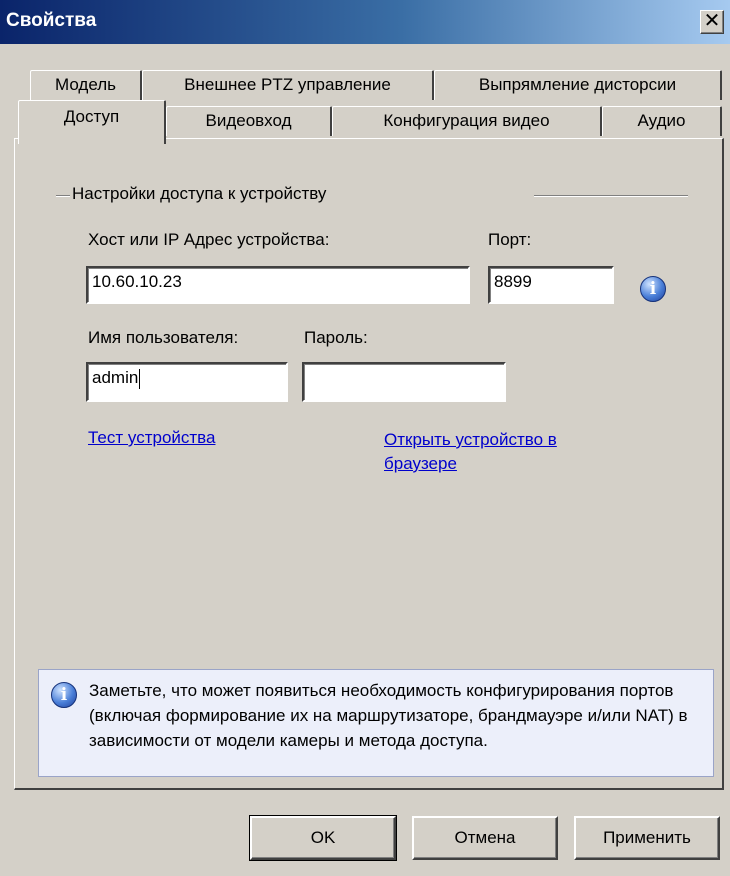  I want to click on host-label: Хост или IP Адрес устройства:, so click(209, 239).